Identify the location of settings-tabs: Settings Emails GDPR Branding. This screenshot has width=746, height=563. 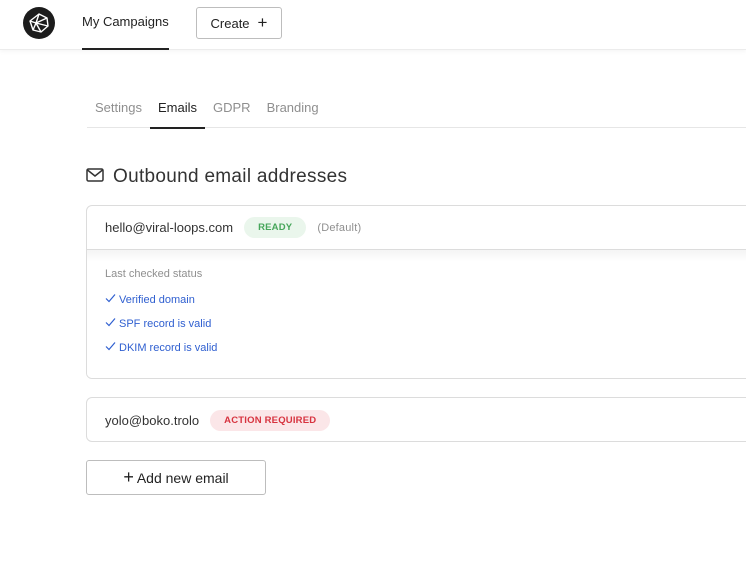
(416, 110).